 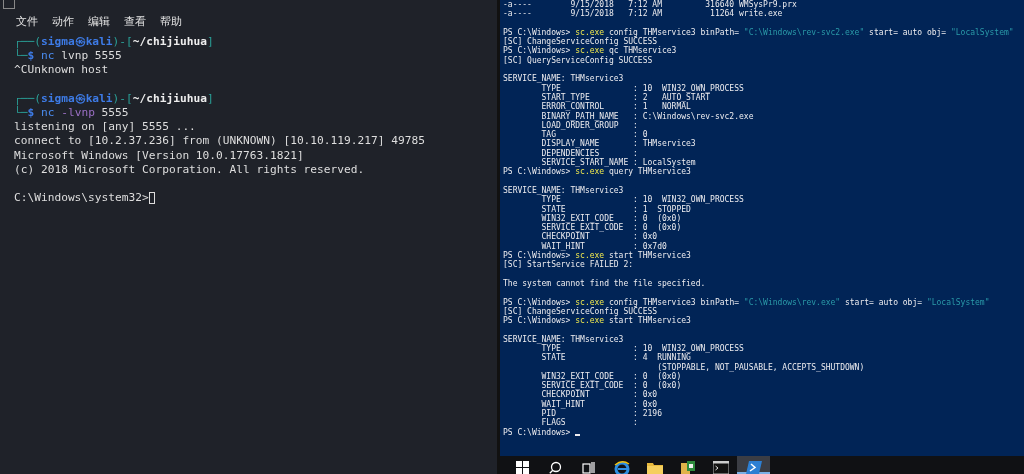 What do you see at coordinates (647, 116) in the screenshot?
I see `terminal-line: BINARY_PATH_NAME : C:\Windows\rev-svc2.exe` at bounding box center [647, 116].